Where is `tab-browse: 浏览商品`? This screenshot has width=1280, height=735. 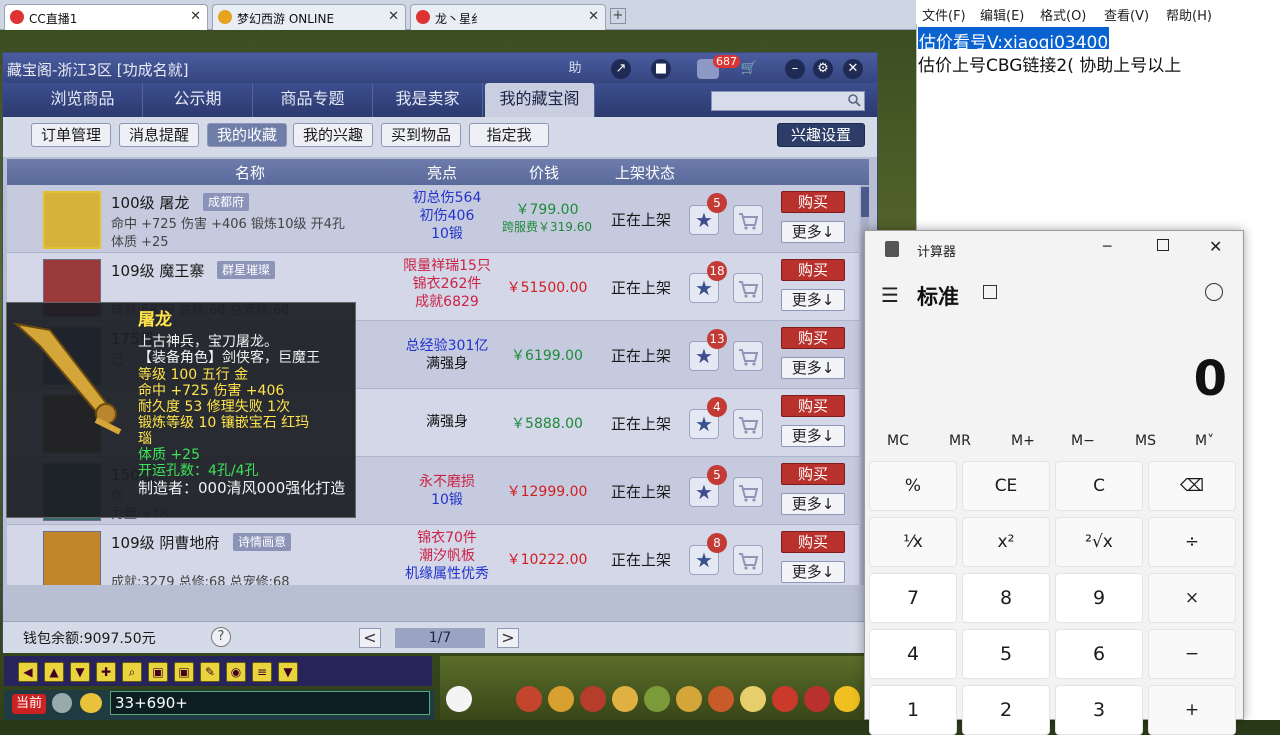
tab-browse: 浏览商品 is located at coordinates (83, 100).